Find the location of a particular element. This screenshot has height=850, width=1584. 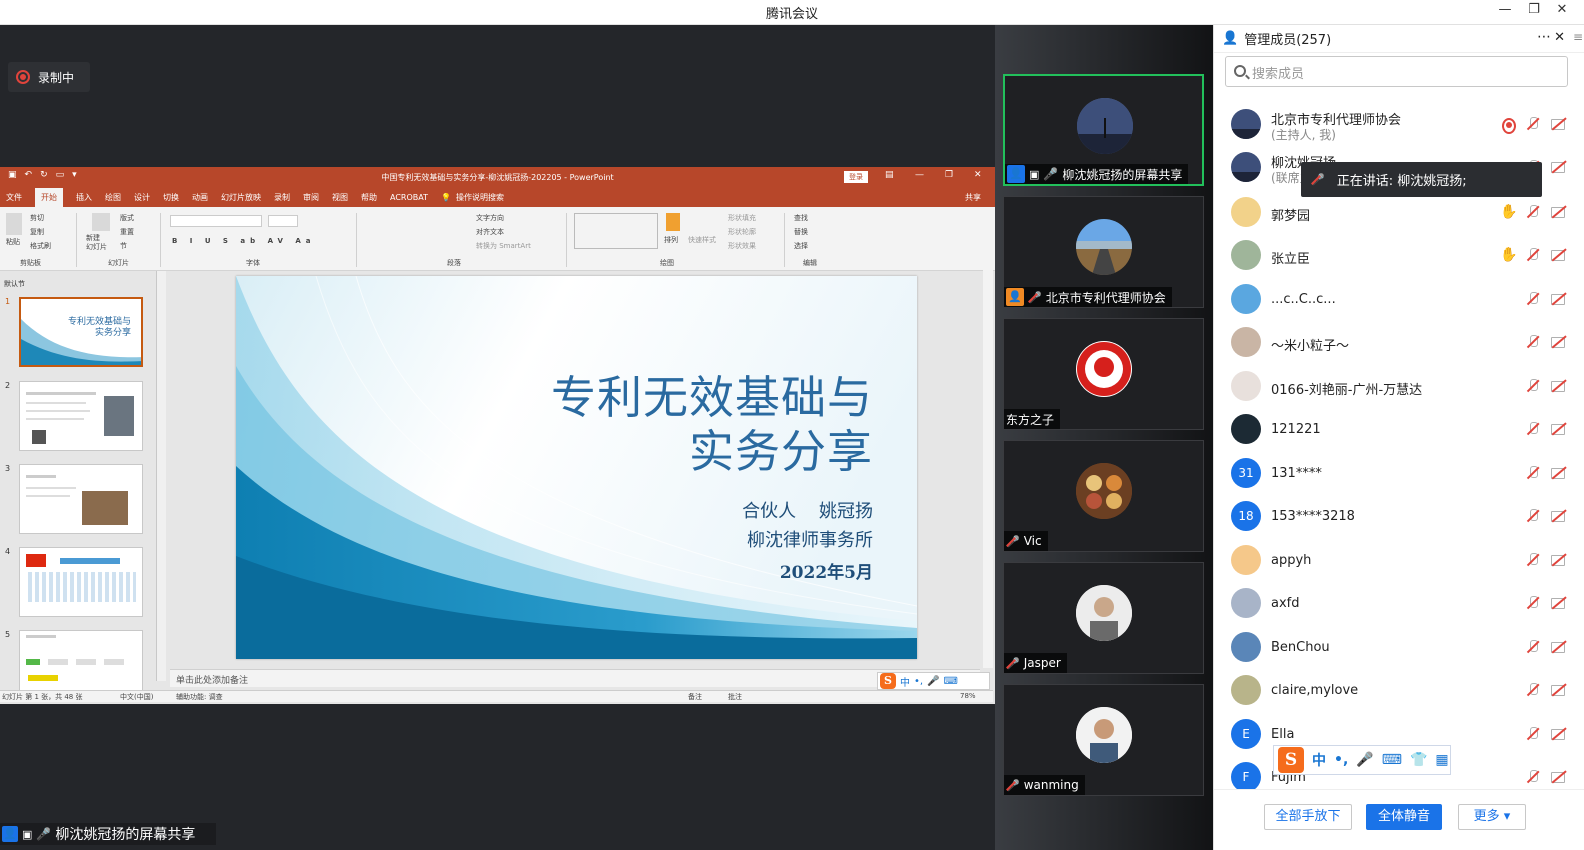

tab-file: 文件 is located at coordinates (14, 197).